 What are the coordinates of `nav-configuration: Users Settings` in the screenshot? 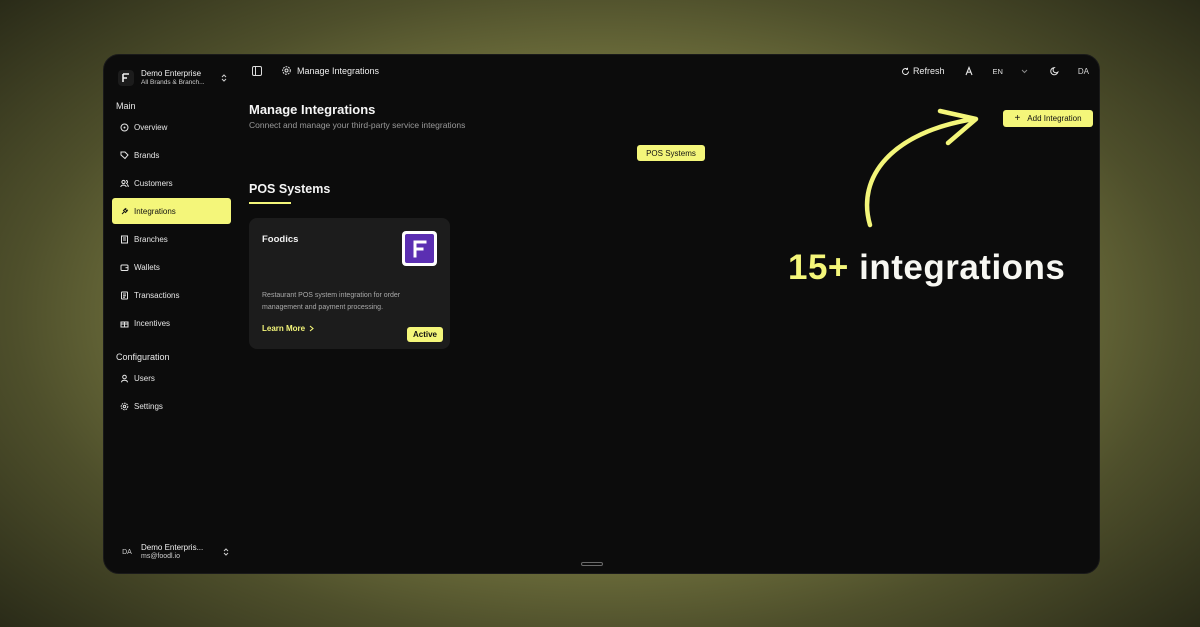 It's located at (171, 393).